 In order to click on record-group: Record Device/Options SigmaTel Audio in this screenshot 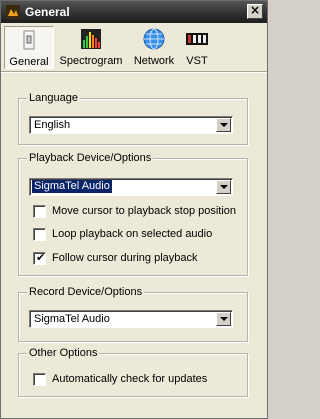, I will do `click(133, 313)`.